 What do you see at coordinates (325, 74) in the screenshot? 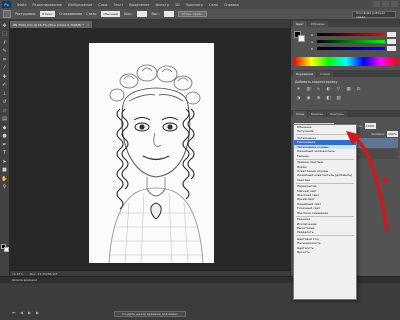
I see `tab-styles: Стили` at bounding box center [325, 74].